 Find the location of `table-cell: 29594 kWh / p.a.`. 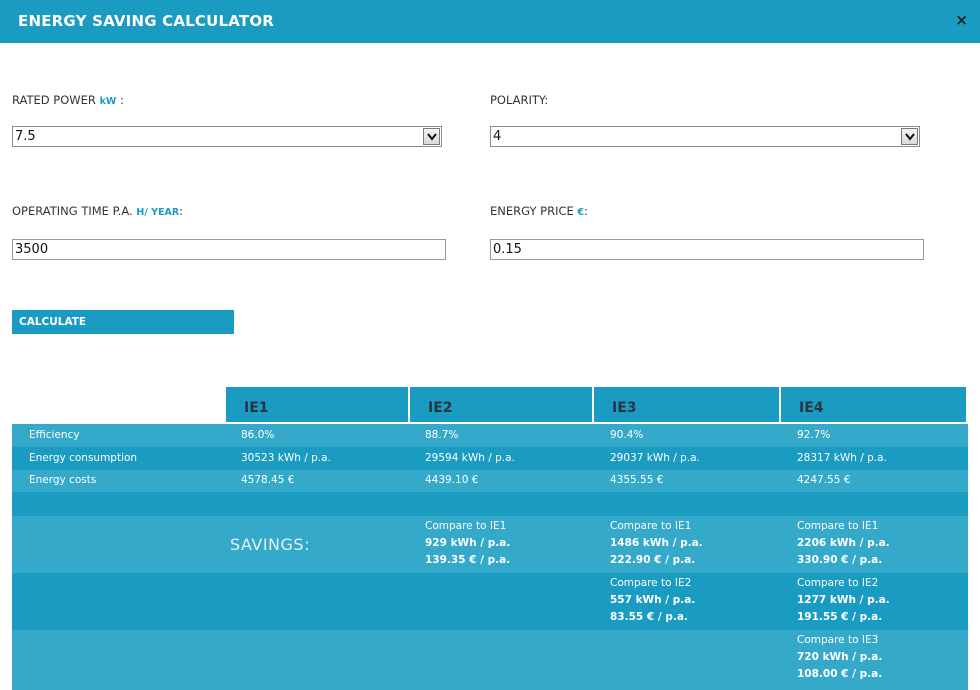

table-cell: 29594 kWh / p.a. is located at coordinates (470, 458).